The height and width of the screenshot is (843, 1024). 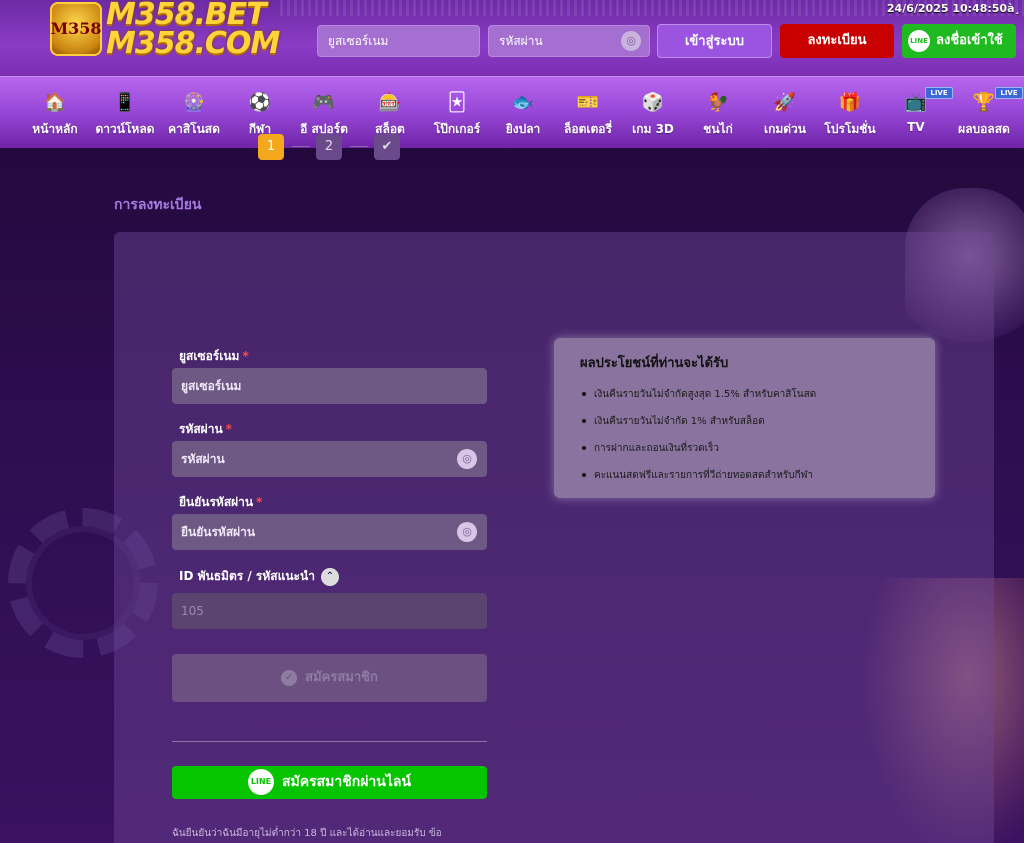 What do you see at coordinates (457, 129) in the screenshot?
I see `nav-item-label: โป๊กเกอร์` at bounding box center [457, 129].